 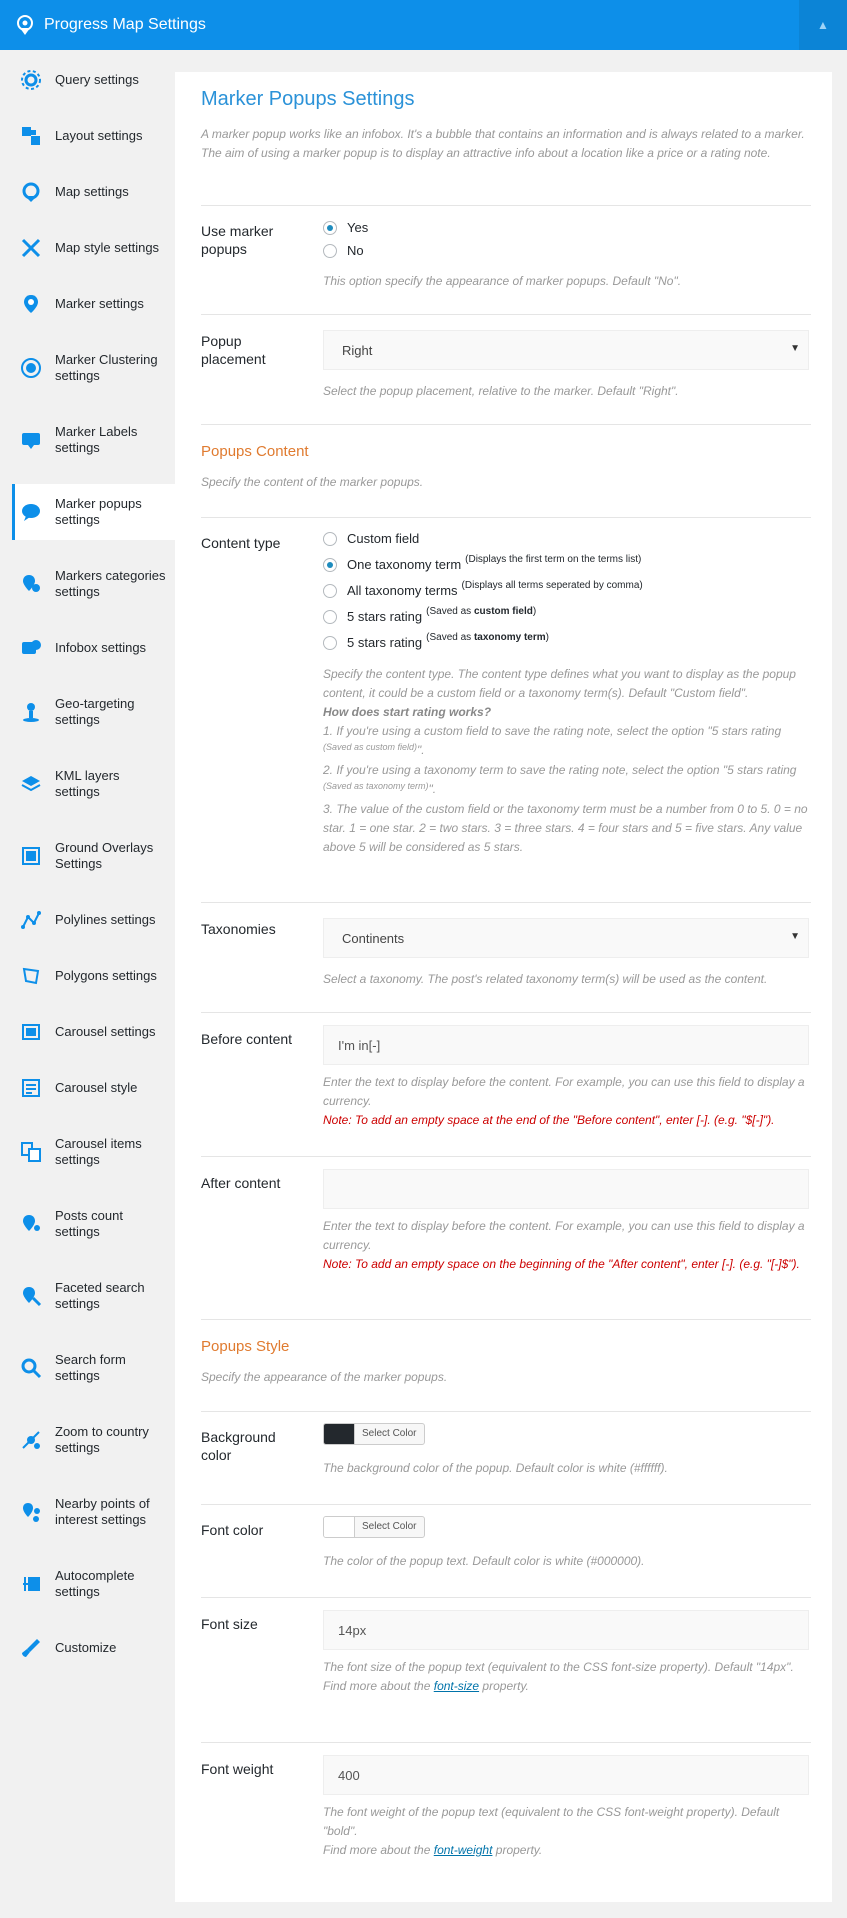 What do you see at coordinates (93, 1584) in the screenshot?
I see `sidebar-item-autocomplete-settings: Autocomplete settings` at bounding box center [93, 1584].